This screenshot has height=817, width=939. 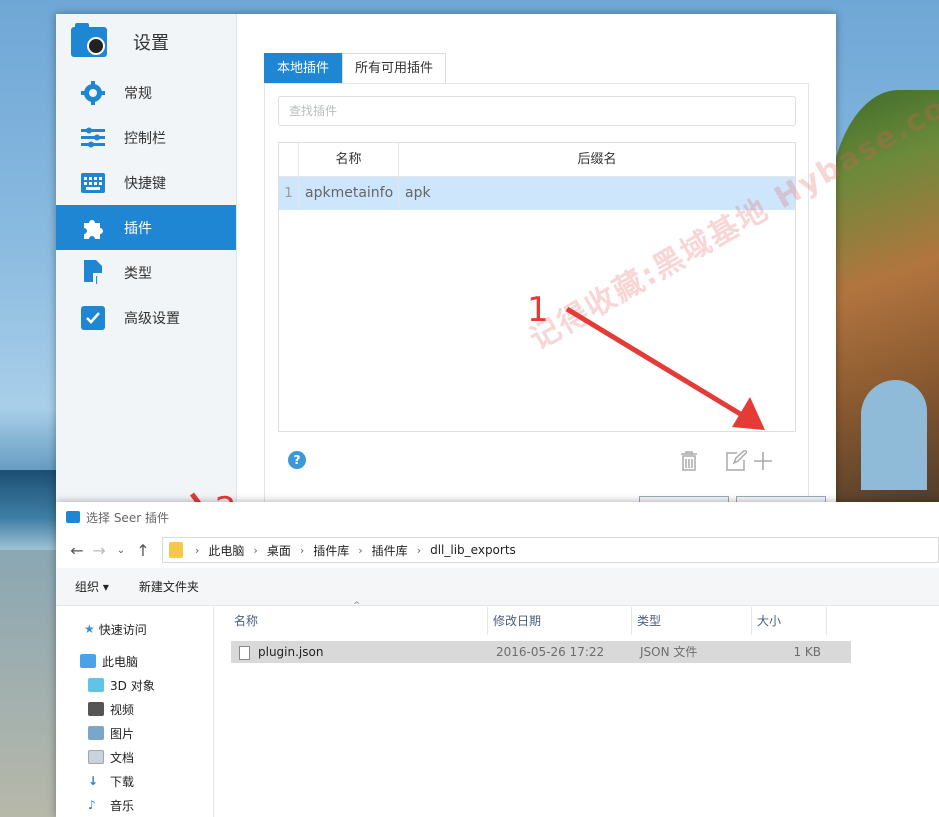 I want to click on documents-icon, so click(x=96, y=757).